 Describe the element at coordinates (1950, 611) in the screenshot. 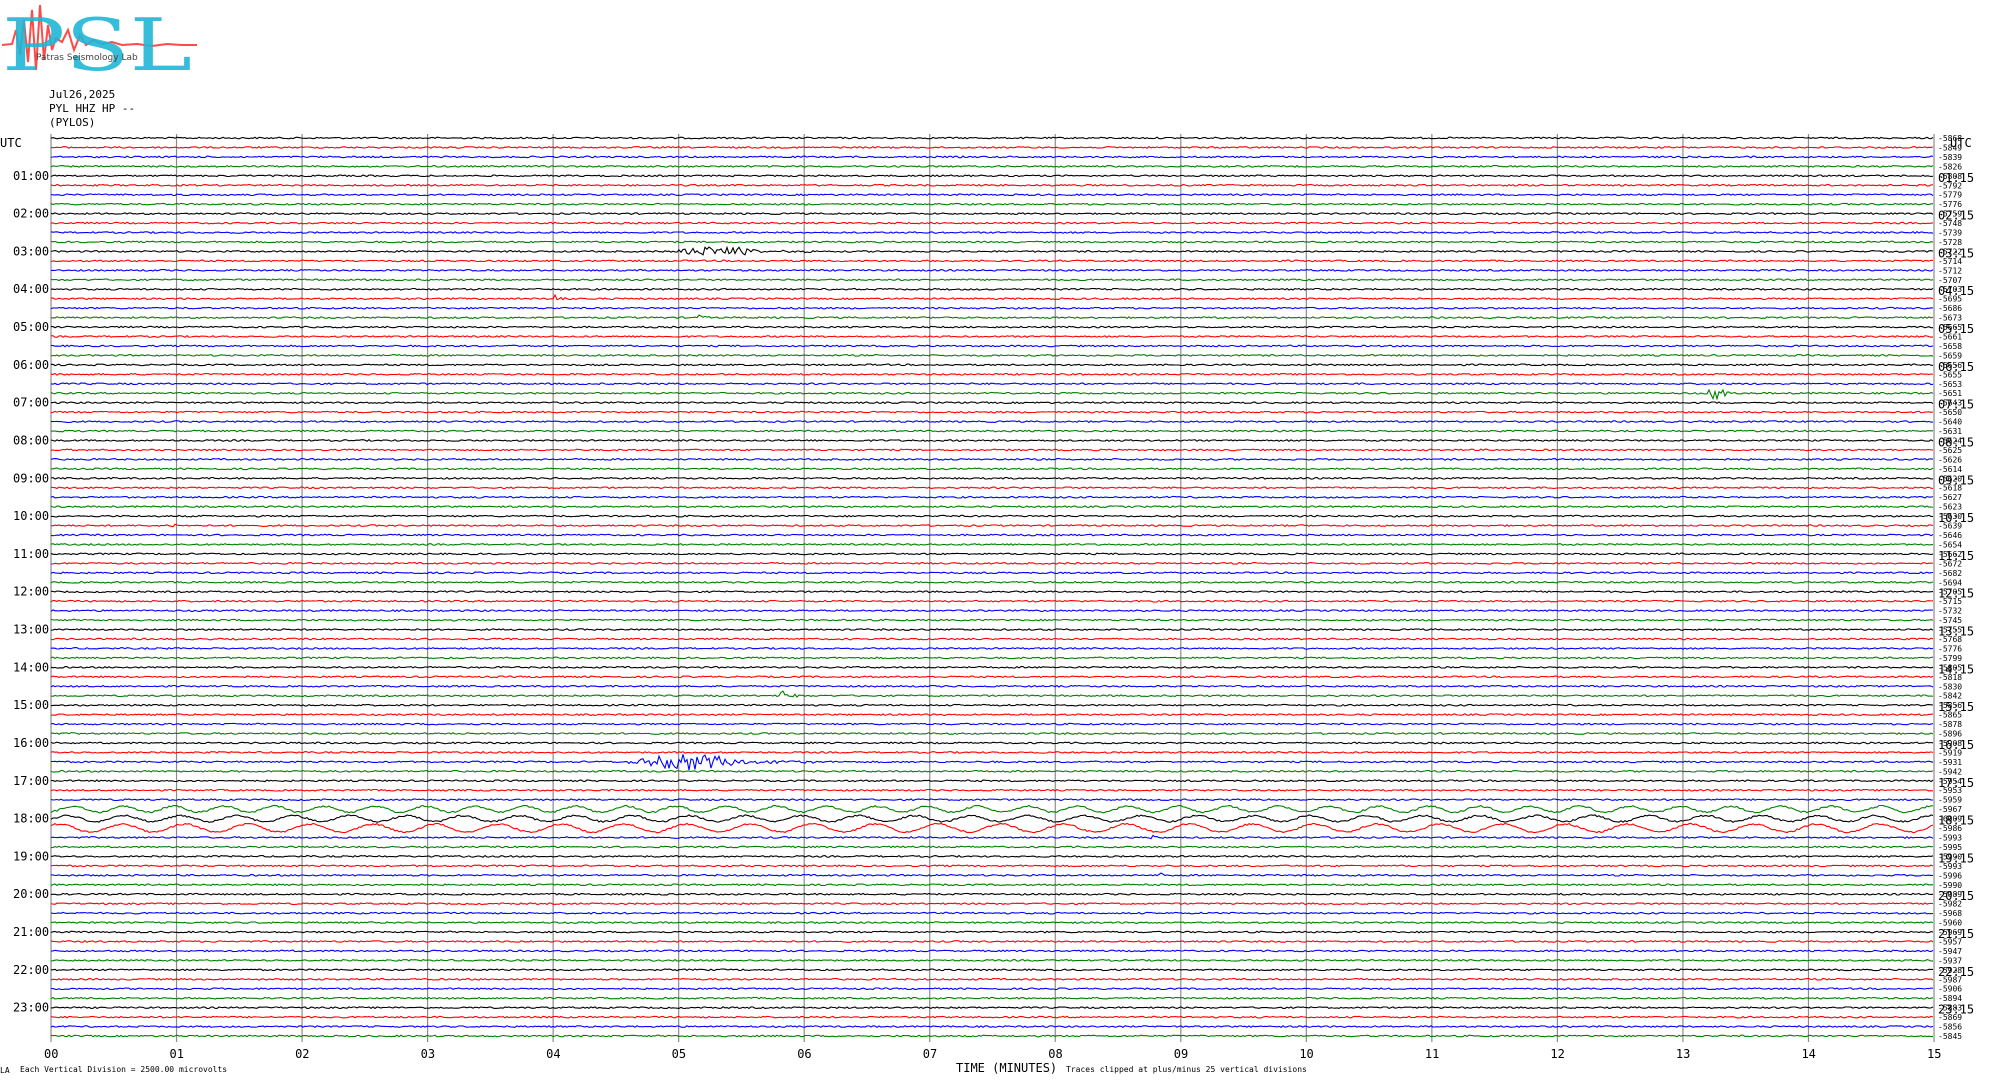

I see `trace-offset-label: -5732` at that location.